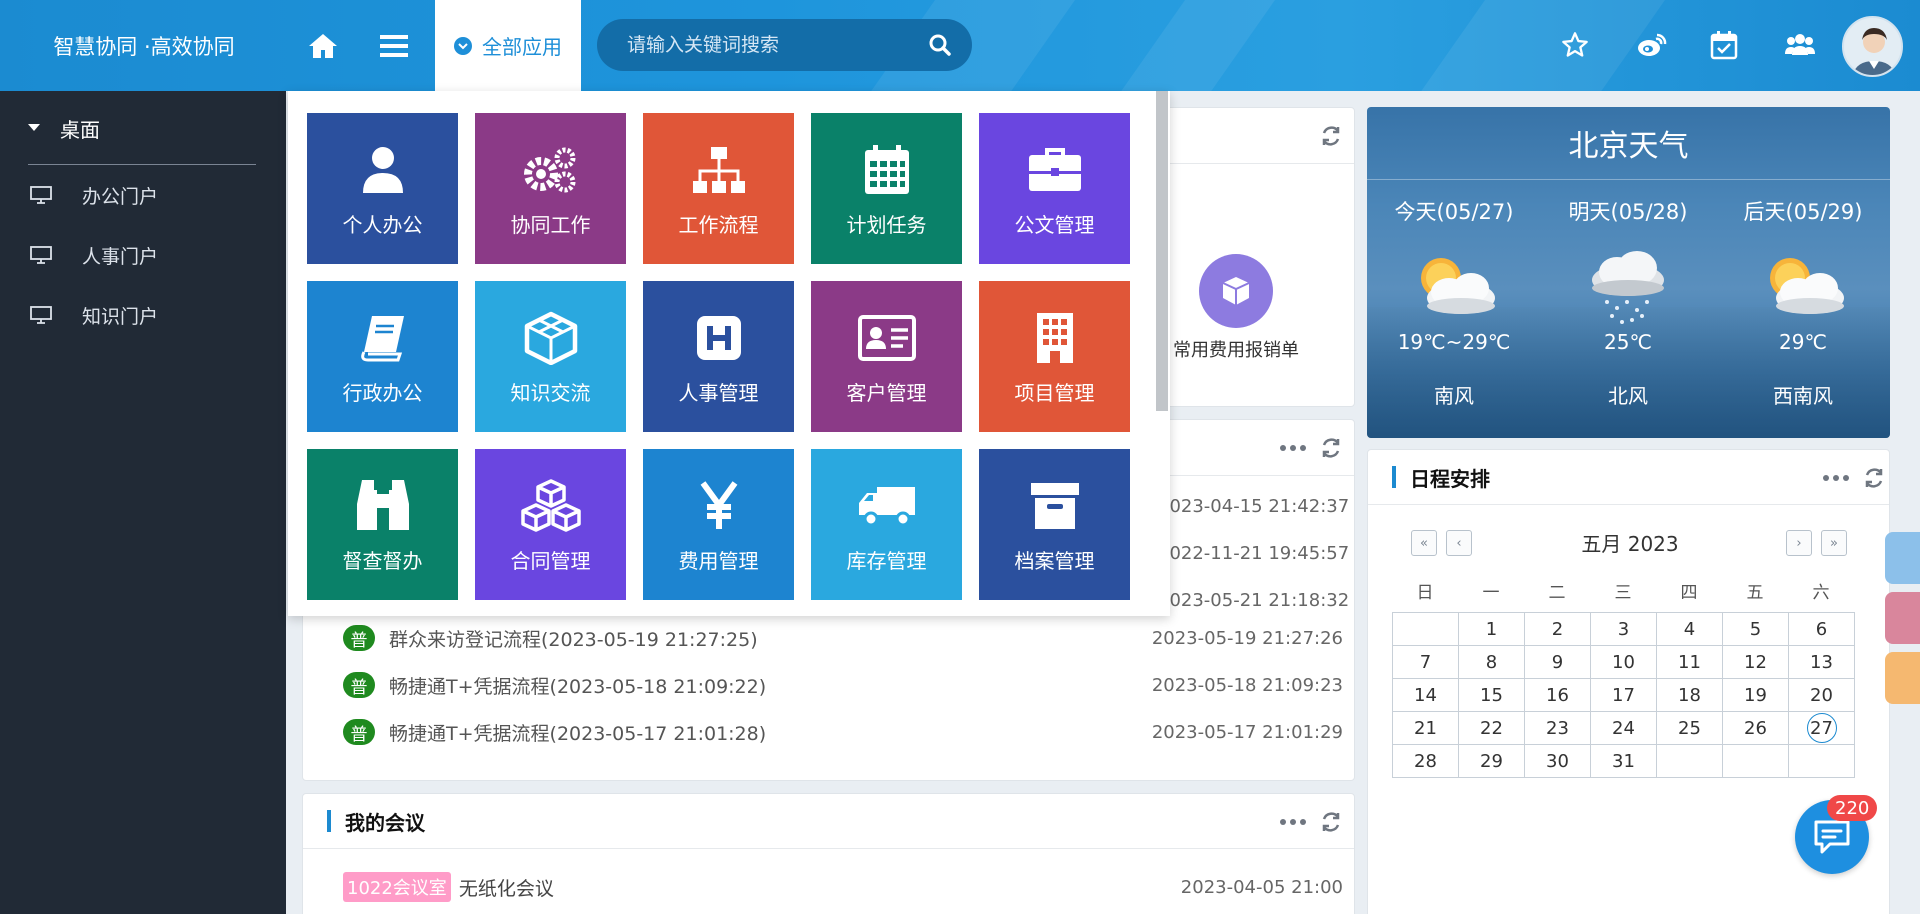 Image resolution: width=1920 pixels, height=914 pixels. What do you see at coordinates (1425, 761) in the screenshot?
I see `calendar-day: 28` at bounding box center [1425, 761].